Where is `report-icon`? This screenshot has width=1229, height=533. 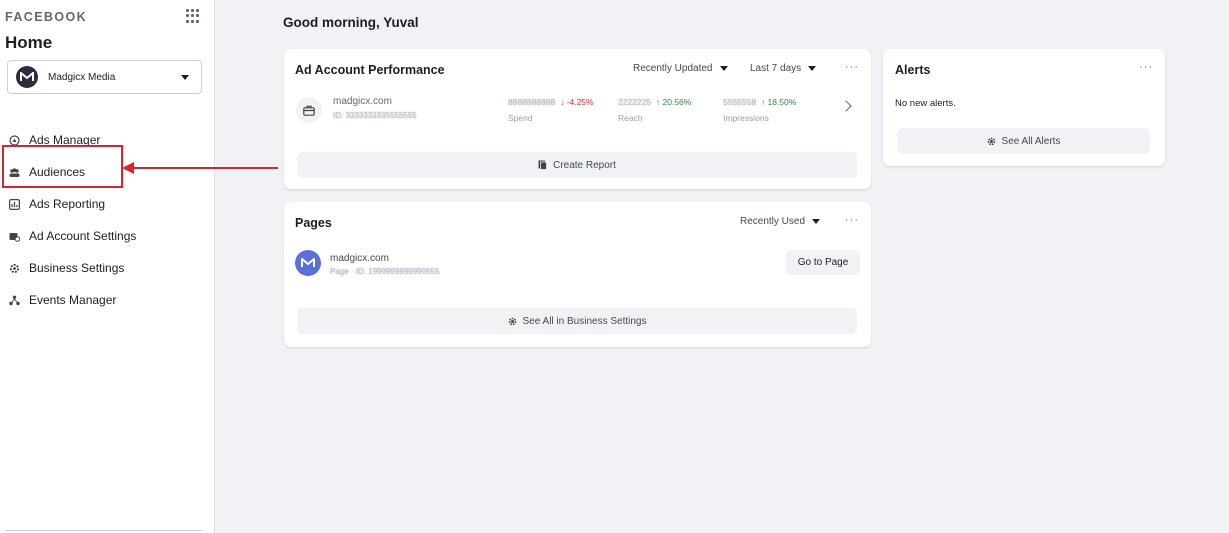 report-icon is located at coordinates (542, 165).